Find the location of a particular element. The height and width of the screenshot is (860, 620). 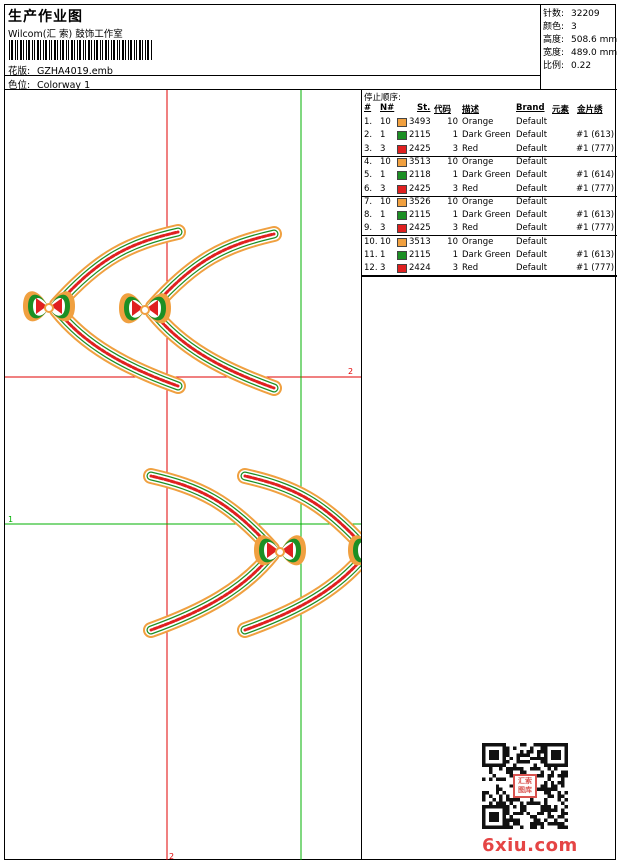

row-index: 6. is located at coordinates (368, 188).